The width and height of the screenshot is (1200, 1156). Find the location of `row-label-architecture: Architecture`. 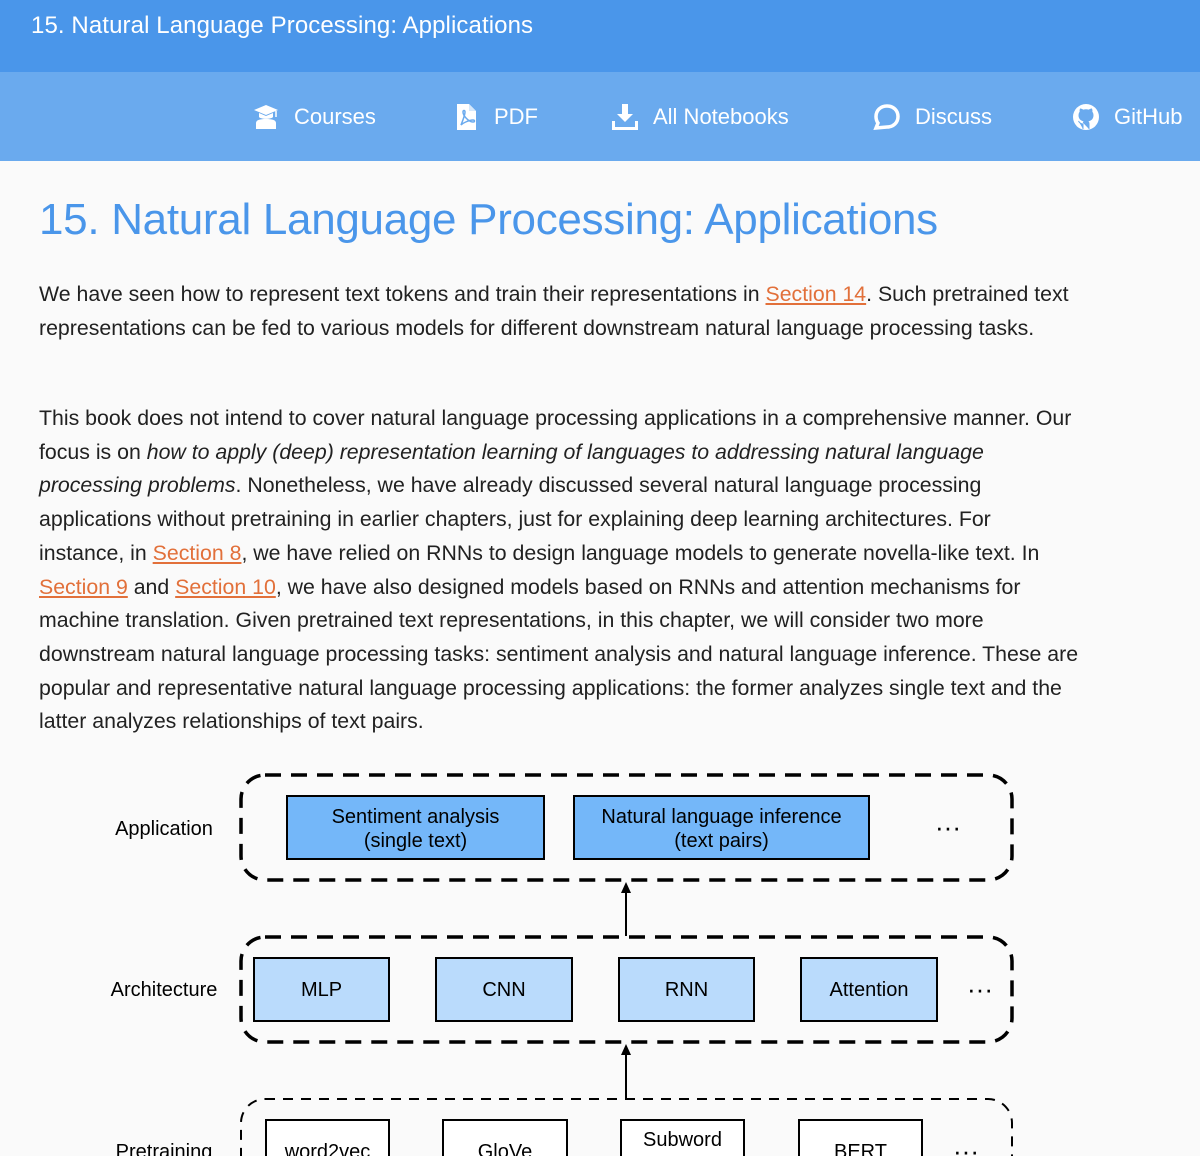

row-label-architecture: Architecture is located at coordinates (164, 990).